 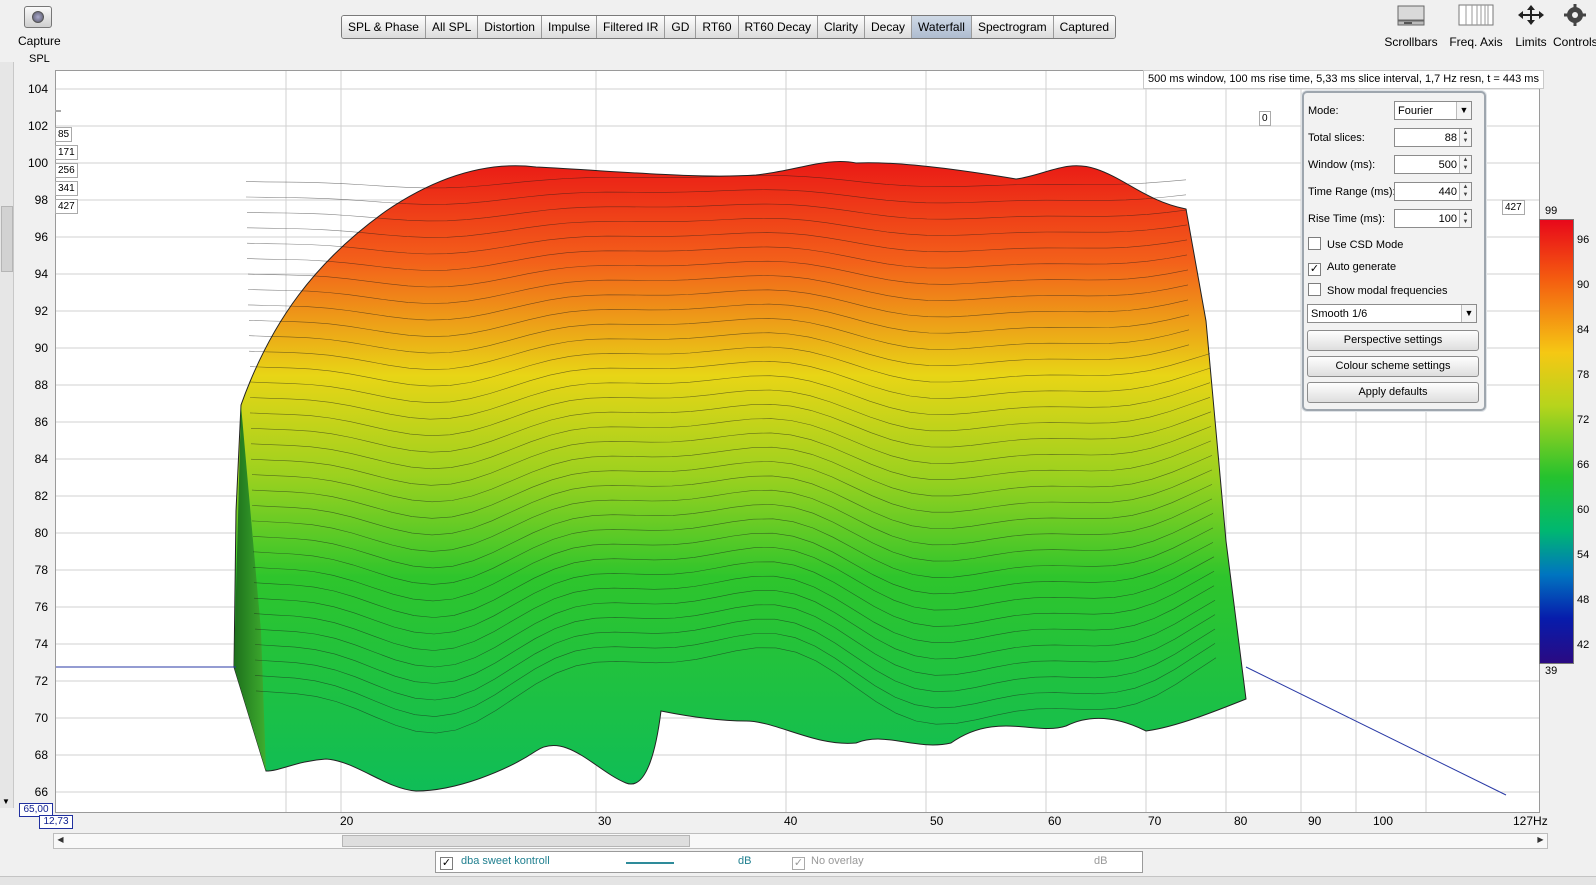 I want to click on time-range-field: 440 ▲ ▼, so click(x=1433, y=191).